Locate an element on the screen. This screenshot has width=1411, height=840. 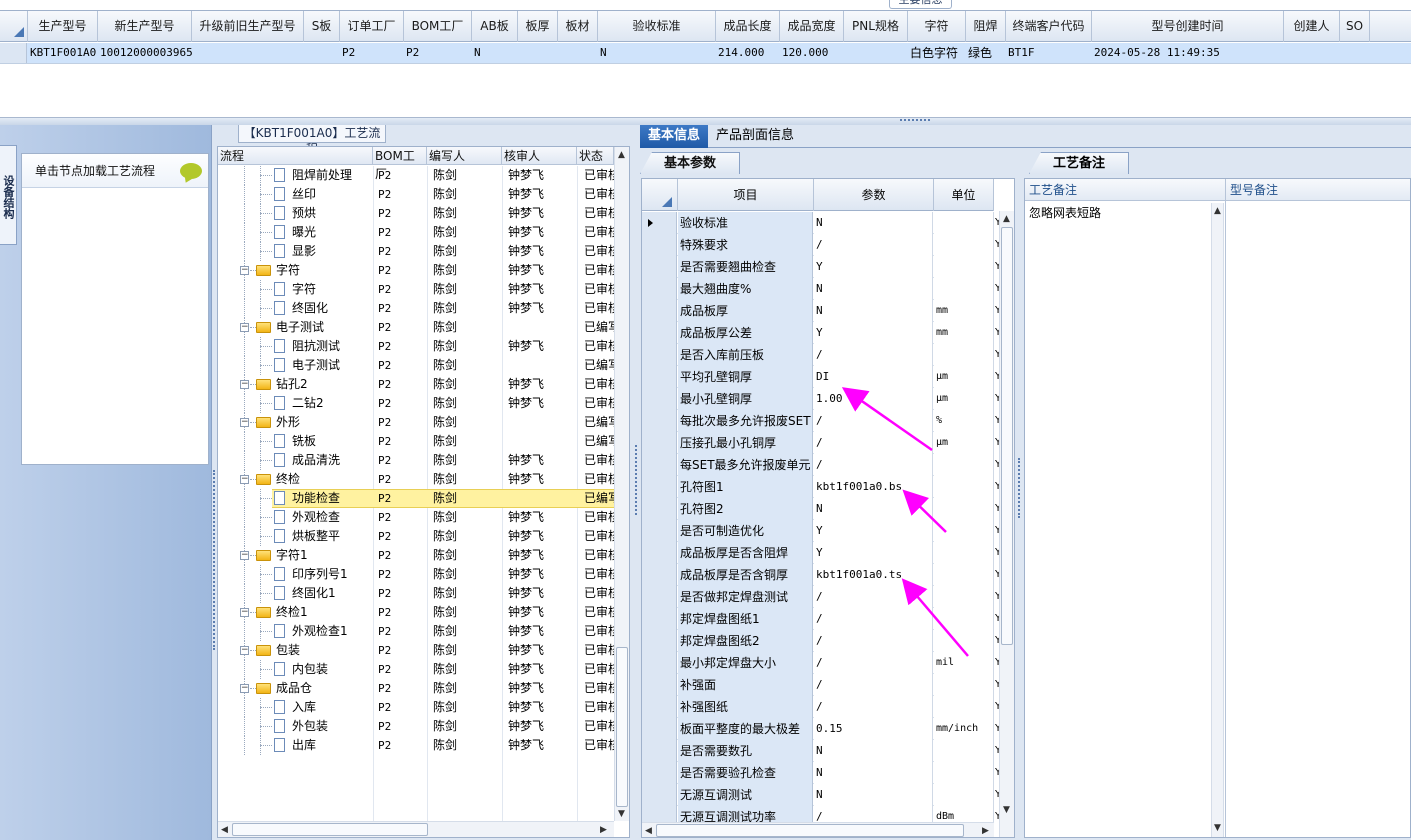
param-value: kbt1f001a0.ts is located at coordinates (873, 575).